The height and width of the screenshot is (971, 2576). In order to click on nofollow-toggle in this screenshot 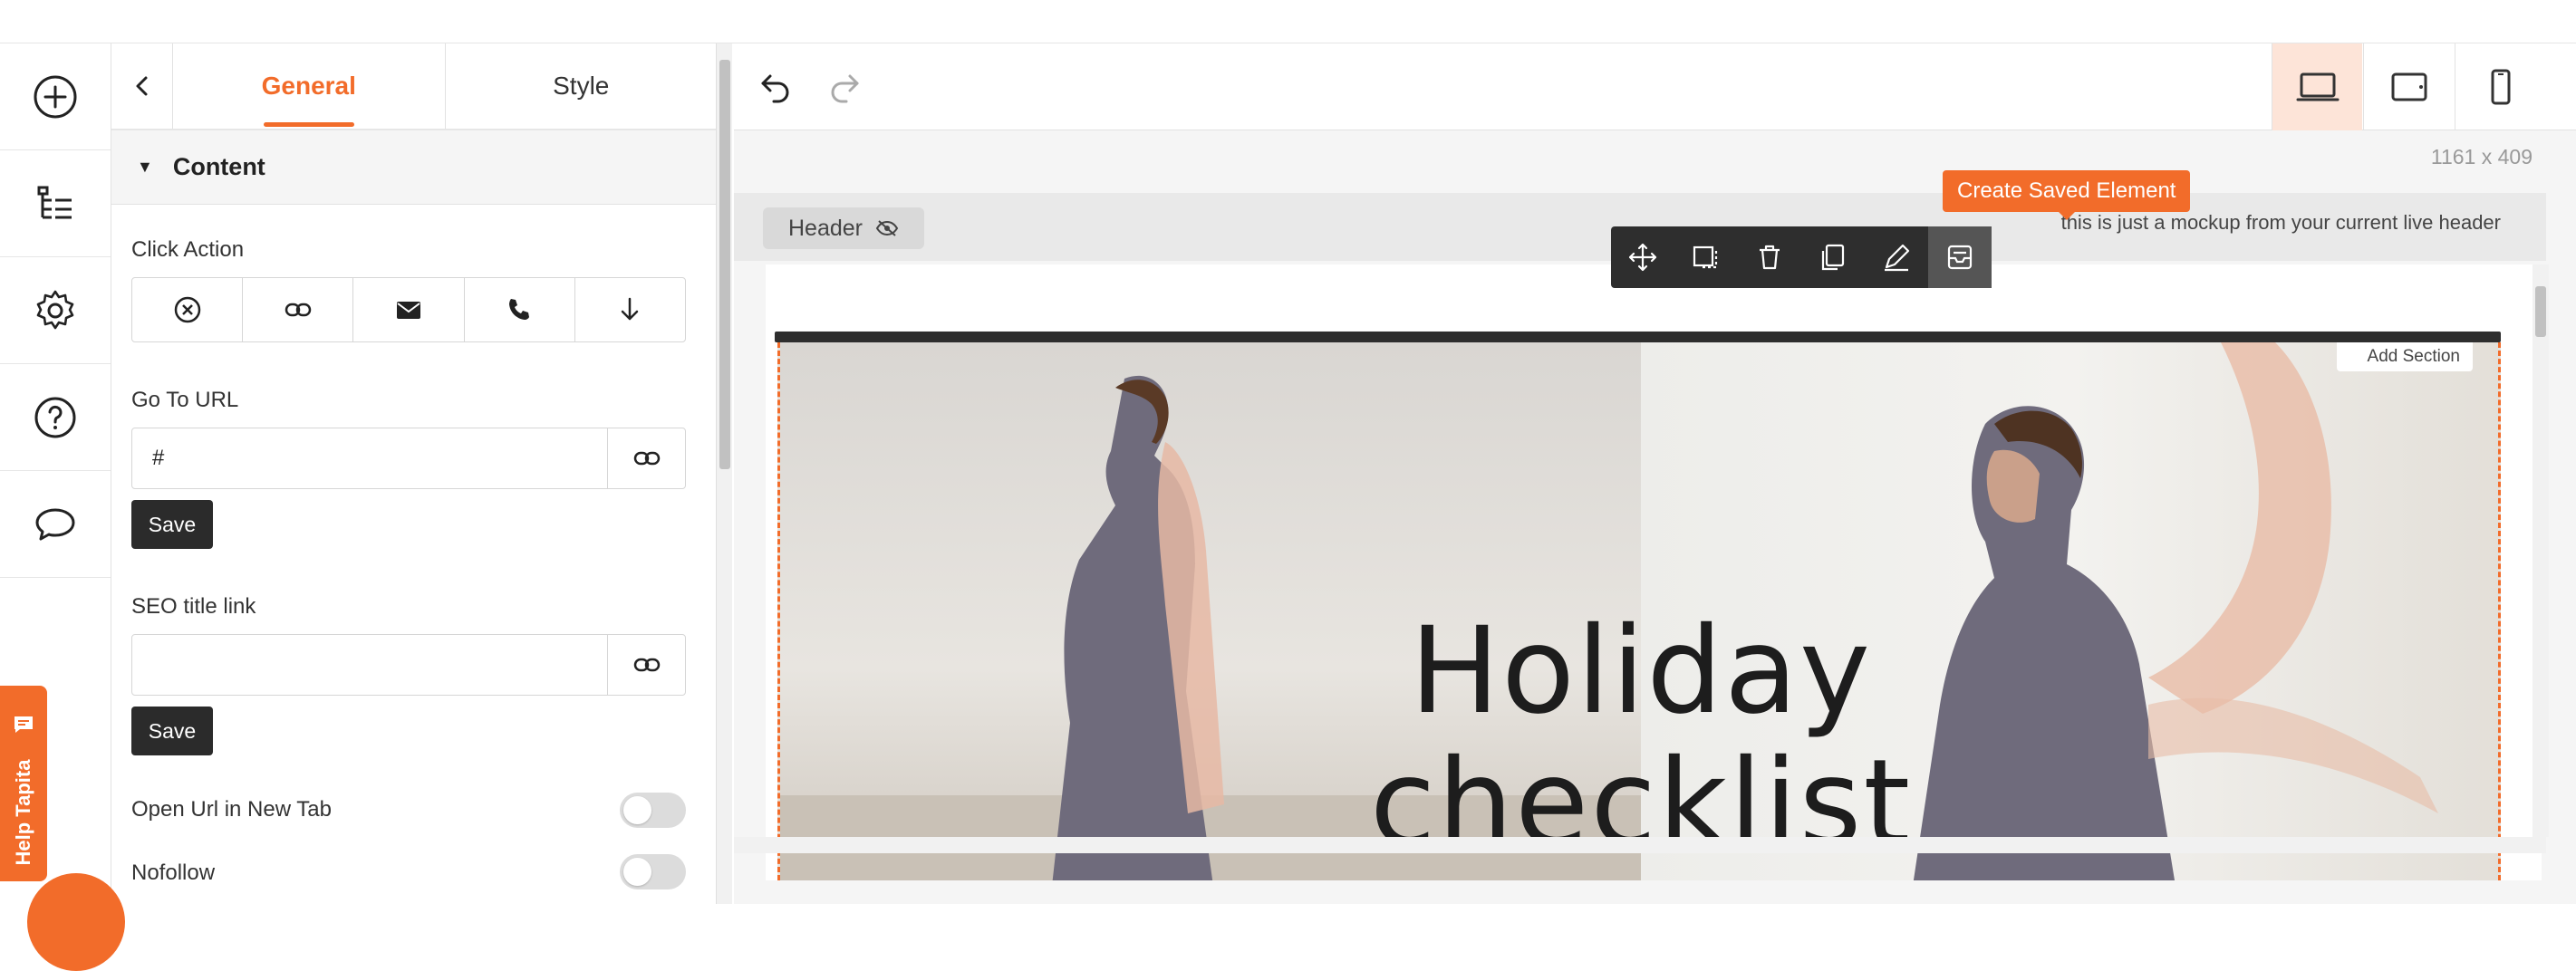, I will do `click(653, 871)`.